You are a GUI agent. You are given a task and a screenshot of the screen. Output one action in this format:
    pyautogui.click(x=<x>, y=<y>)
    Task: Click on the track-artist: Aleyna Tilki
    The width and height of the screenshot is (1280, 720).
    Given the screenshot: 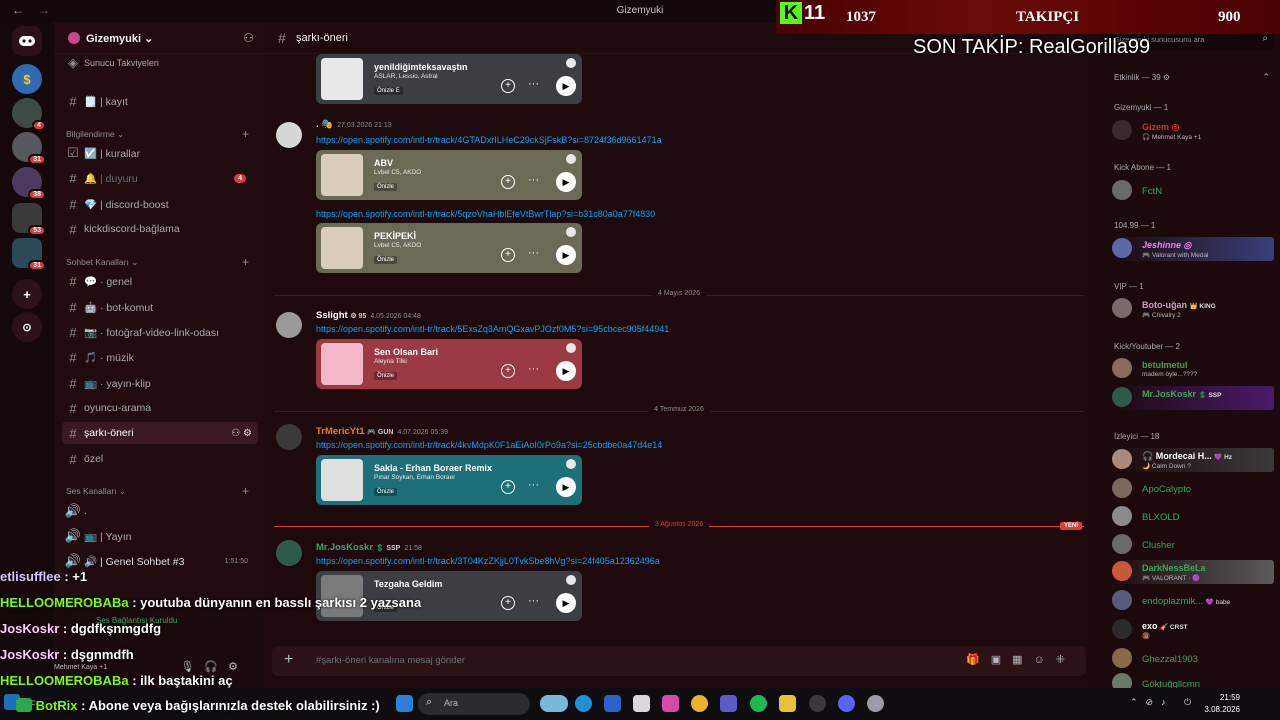 What is the action you would take?
    pyautogui.click(x=390, y=361)
    